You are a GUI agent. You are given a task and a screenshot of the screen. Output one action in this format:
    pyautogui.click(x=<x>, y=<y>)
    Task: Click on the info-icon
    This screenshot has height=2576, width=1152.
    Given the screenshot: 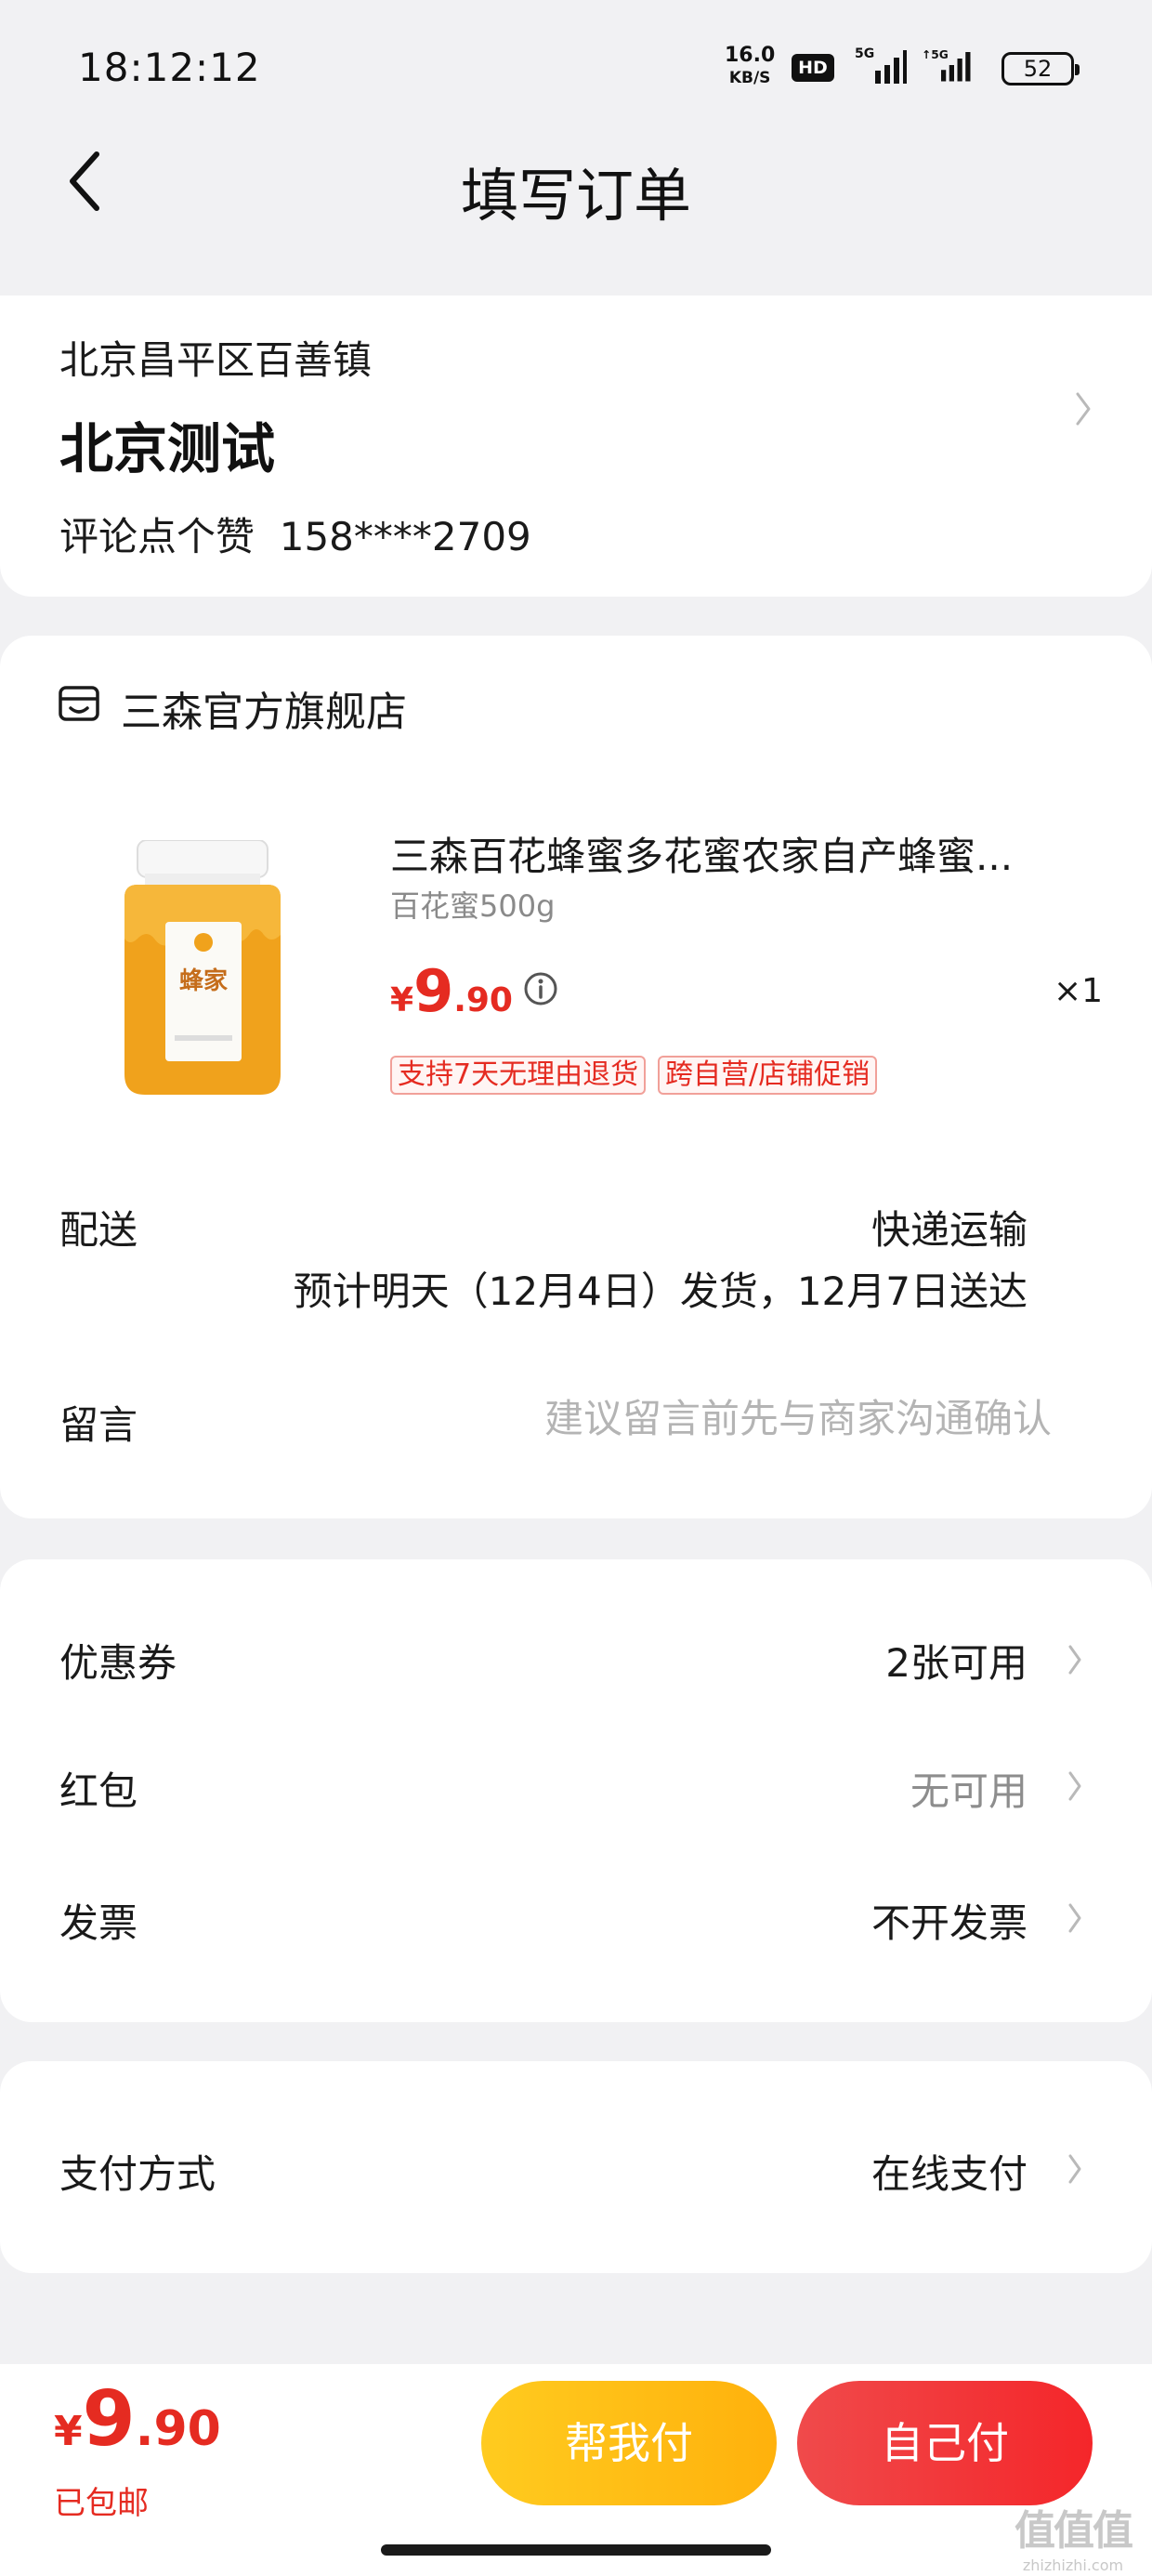 What is the action you would take?
    pyautogui.click(x=540, y=988)
    